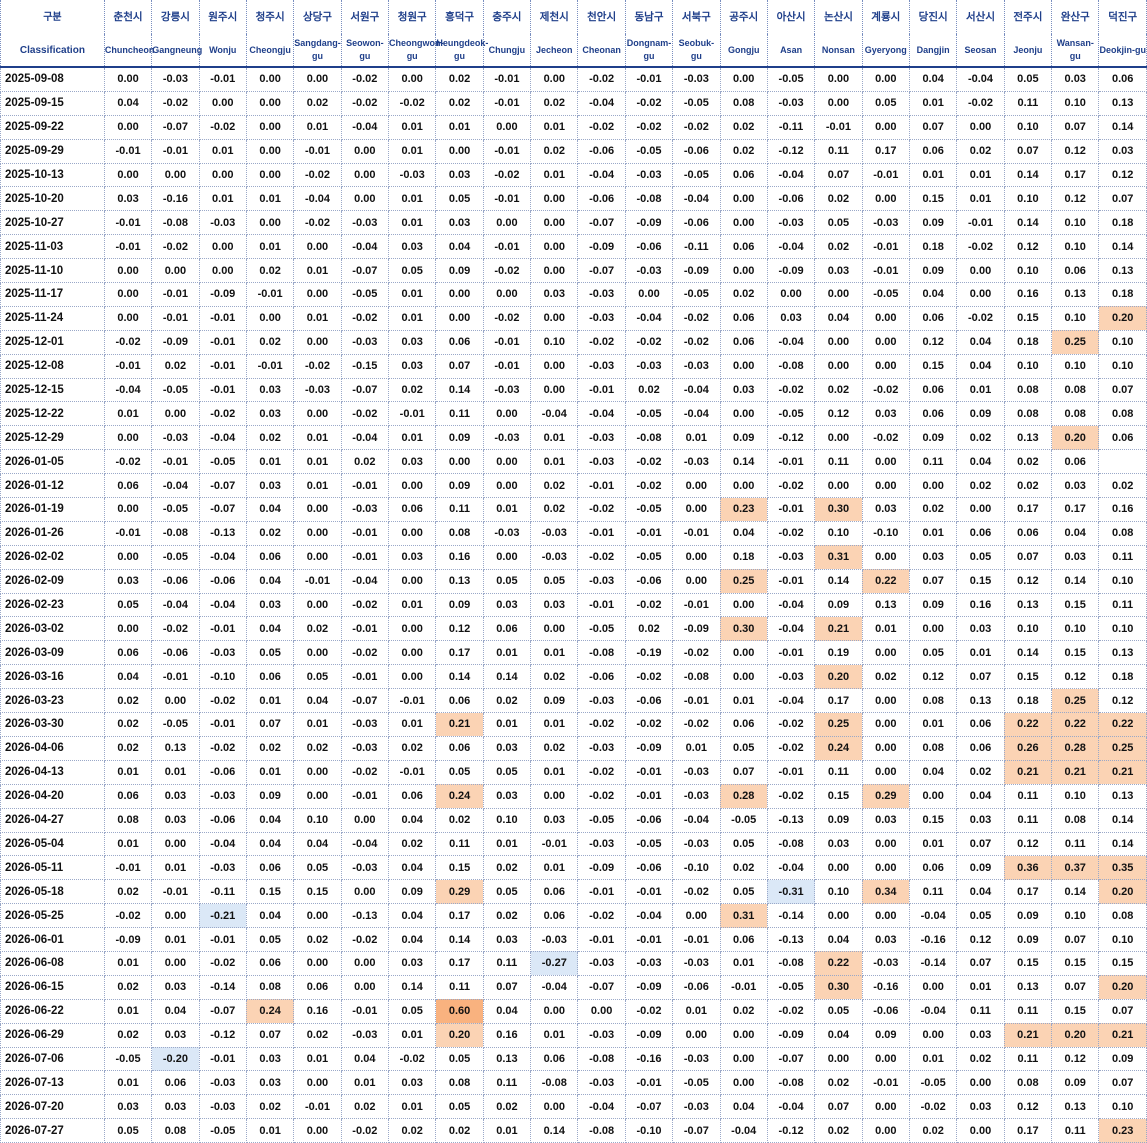 The width and height of the screenshot is (1147, 1143). Describe the element at coordinates (365, 916) in the screenshot. I see `table-cell: -0.13` at that location.